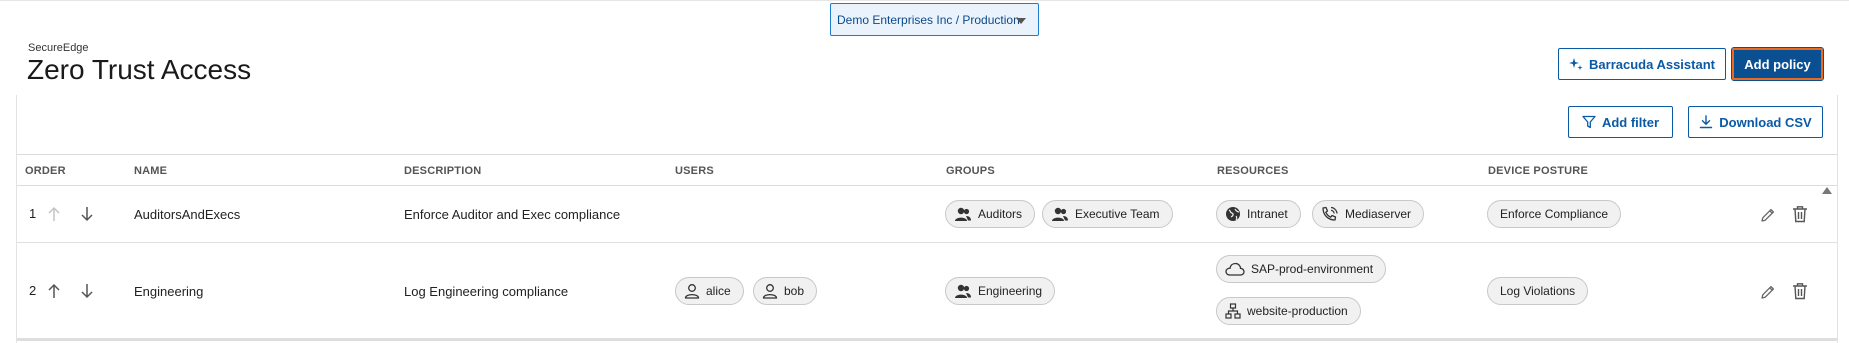 This screenshot has height=343, width=1849. I want to click on resource-chip: Intranet, so click(1258, 214).